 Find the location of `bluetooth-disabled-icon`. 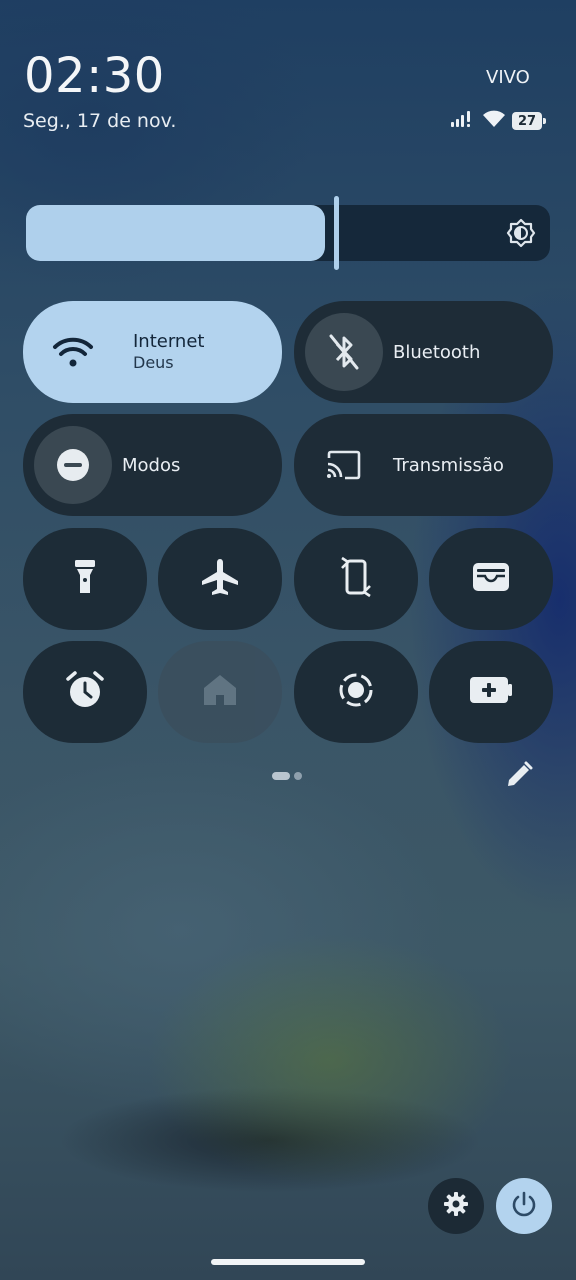

bluetooth-disabled-icon is located at coordinates (344, 352).